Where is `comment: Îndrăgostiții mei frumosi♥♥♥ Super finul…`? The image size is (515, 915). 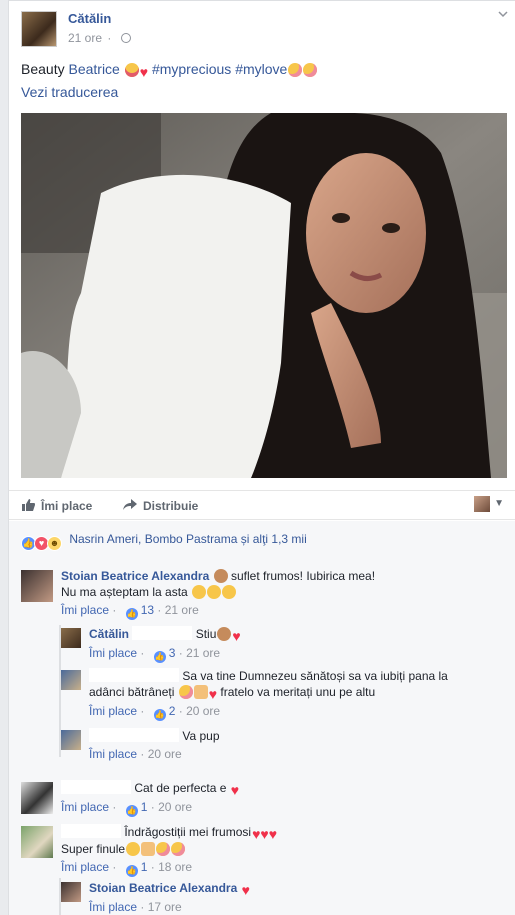 comment: Îndrăgostiții mei frumosi♥♥♥ Super finul… is located at coordinates (261, 851).